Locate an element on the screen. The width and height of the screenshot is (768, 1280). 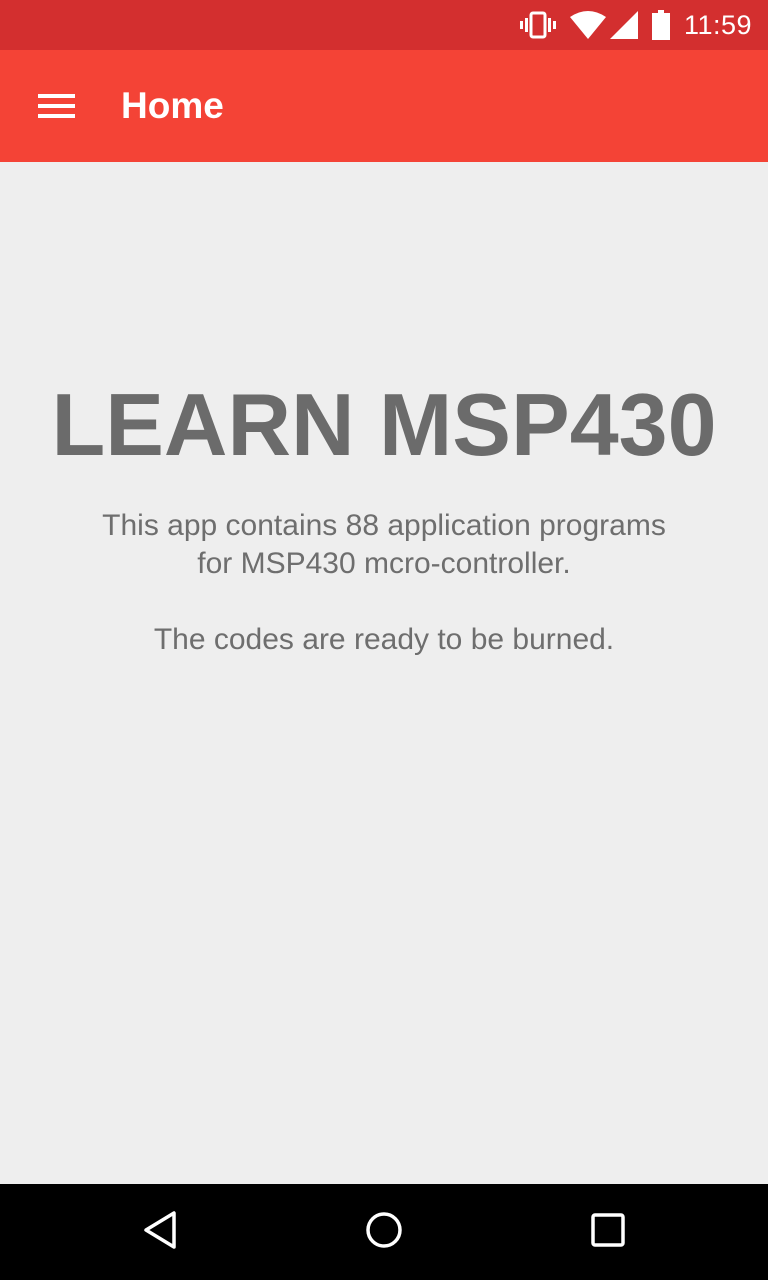
navigation-bar is located at coordinates (384, 1232).